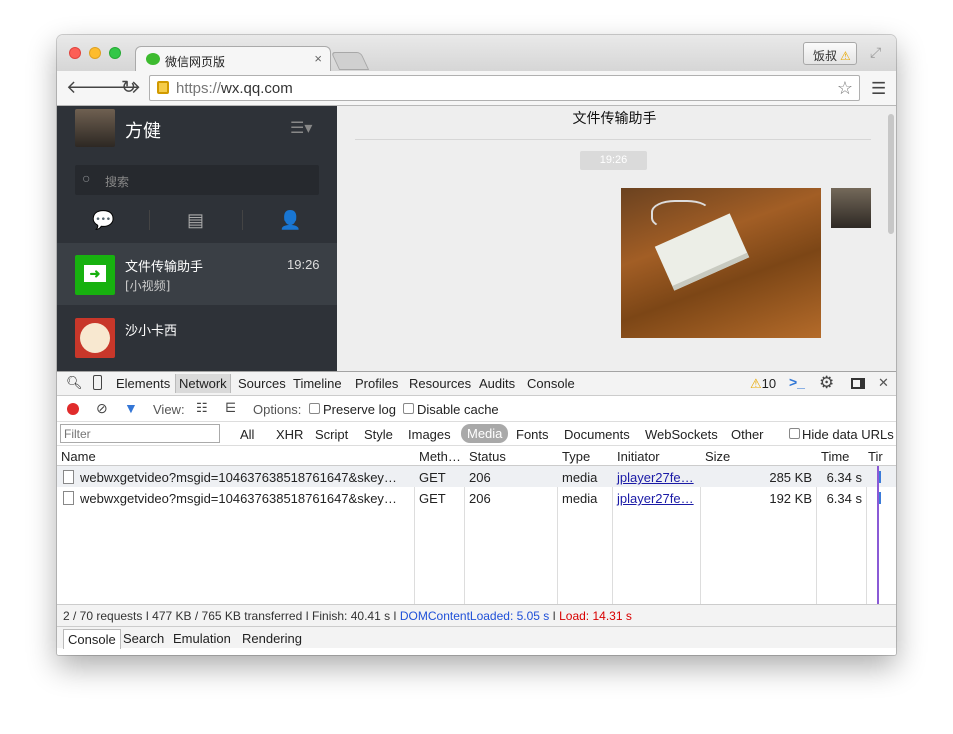  Describe the element at coordinates (532, 434) in the screenshot. I see `filter-fonts: Fonts` at that location.